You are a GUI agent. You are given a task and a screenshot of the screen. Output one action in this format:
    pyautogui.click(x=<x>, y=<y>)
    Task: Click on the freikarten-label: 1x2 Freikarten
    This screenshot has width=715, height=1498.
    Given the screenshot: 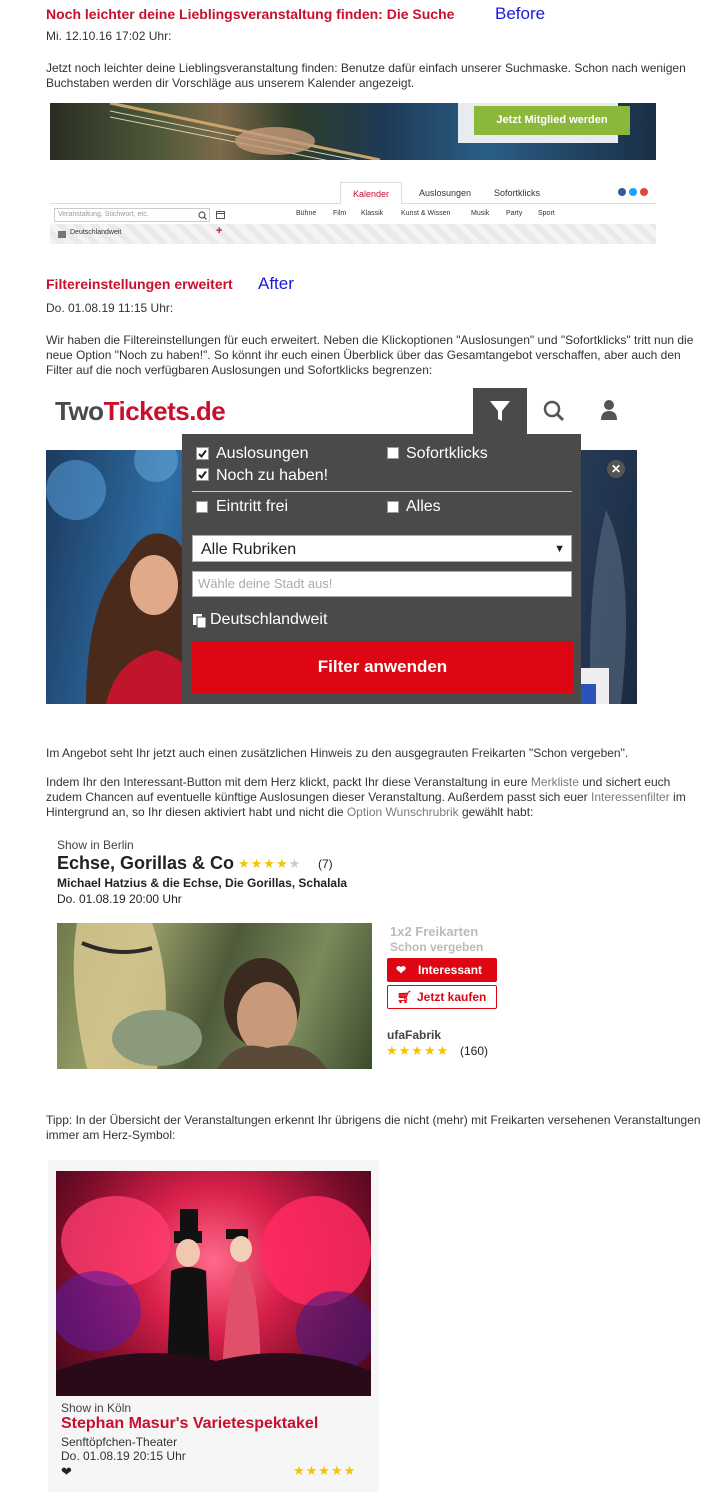 What is the action you would take?
    pyautogui.click(x=434, y=931)
    